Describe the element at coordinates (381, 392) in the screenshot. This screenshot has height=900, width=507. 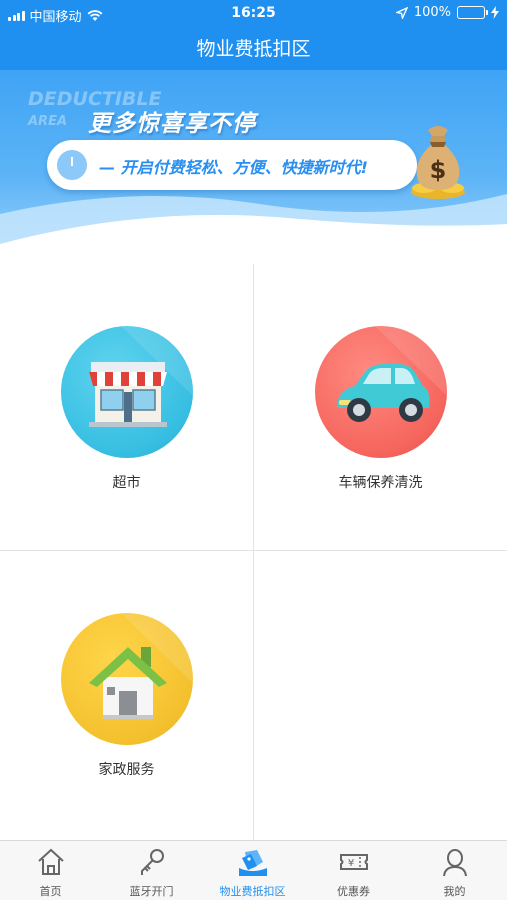
I see `car-icon` at that location.